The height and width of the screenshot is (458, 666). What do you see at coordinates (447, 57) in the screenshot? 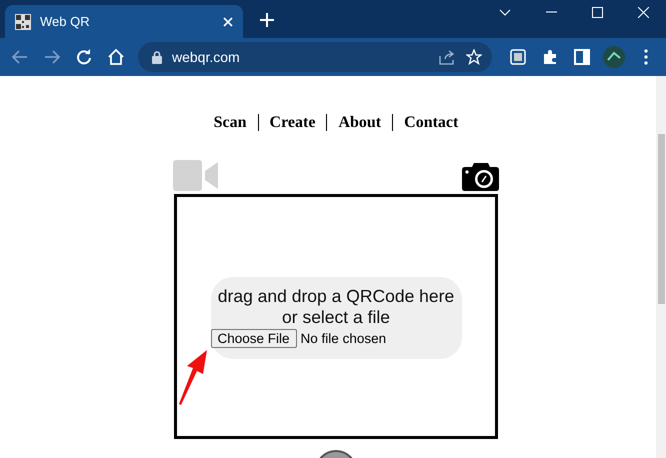
I see `share-icon` at bounding box center [447, 57].